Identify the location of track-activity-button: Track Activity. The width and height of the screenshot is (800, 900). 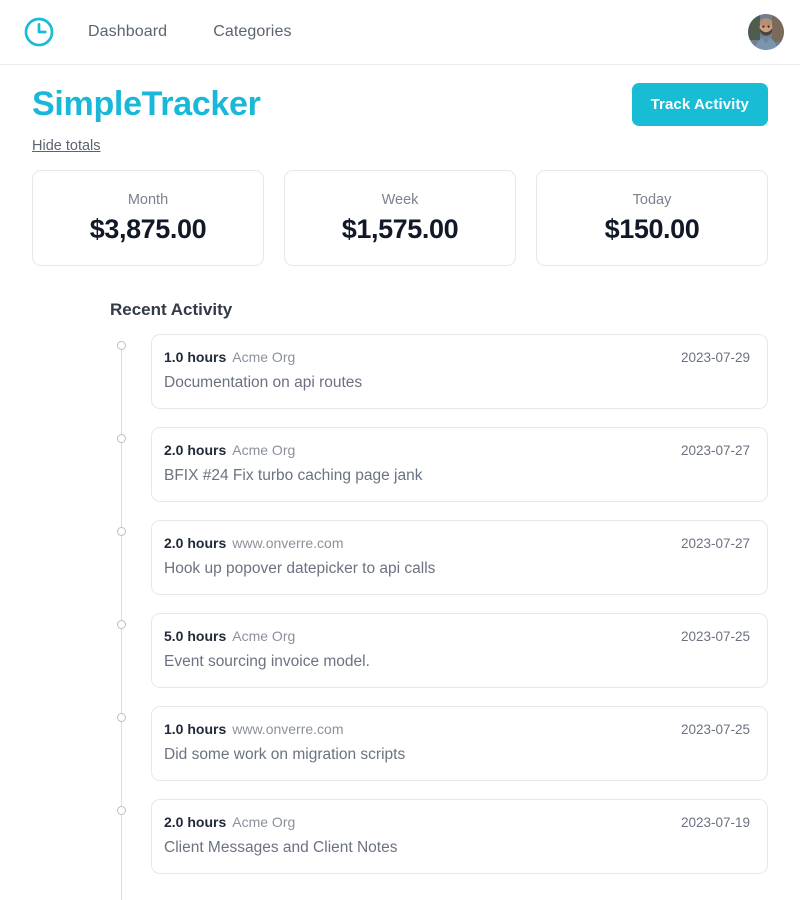
(699, 104).